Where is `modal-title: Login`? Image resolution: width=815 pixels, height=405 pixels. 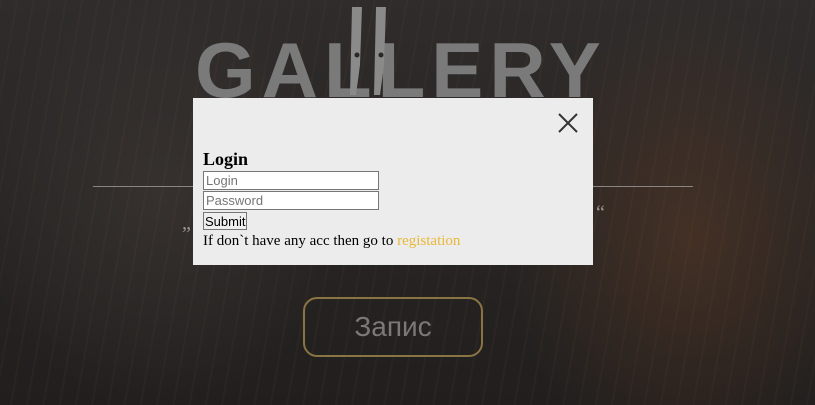 modal-title: Login is located at coordinates (226, 159).